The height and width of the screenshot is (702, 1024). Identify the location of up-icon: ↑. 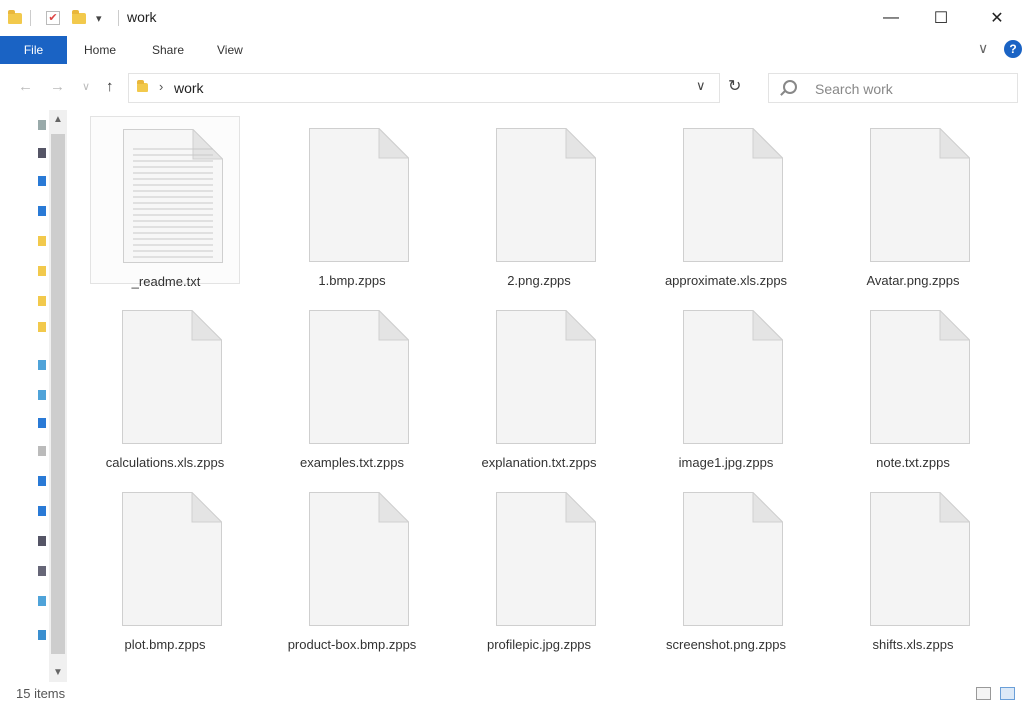
(110, 86).